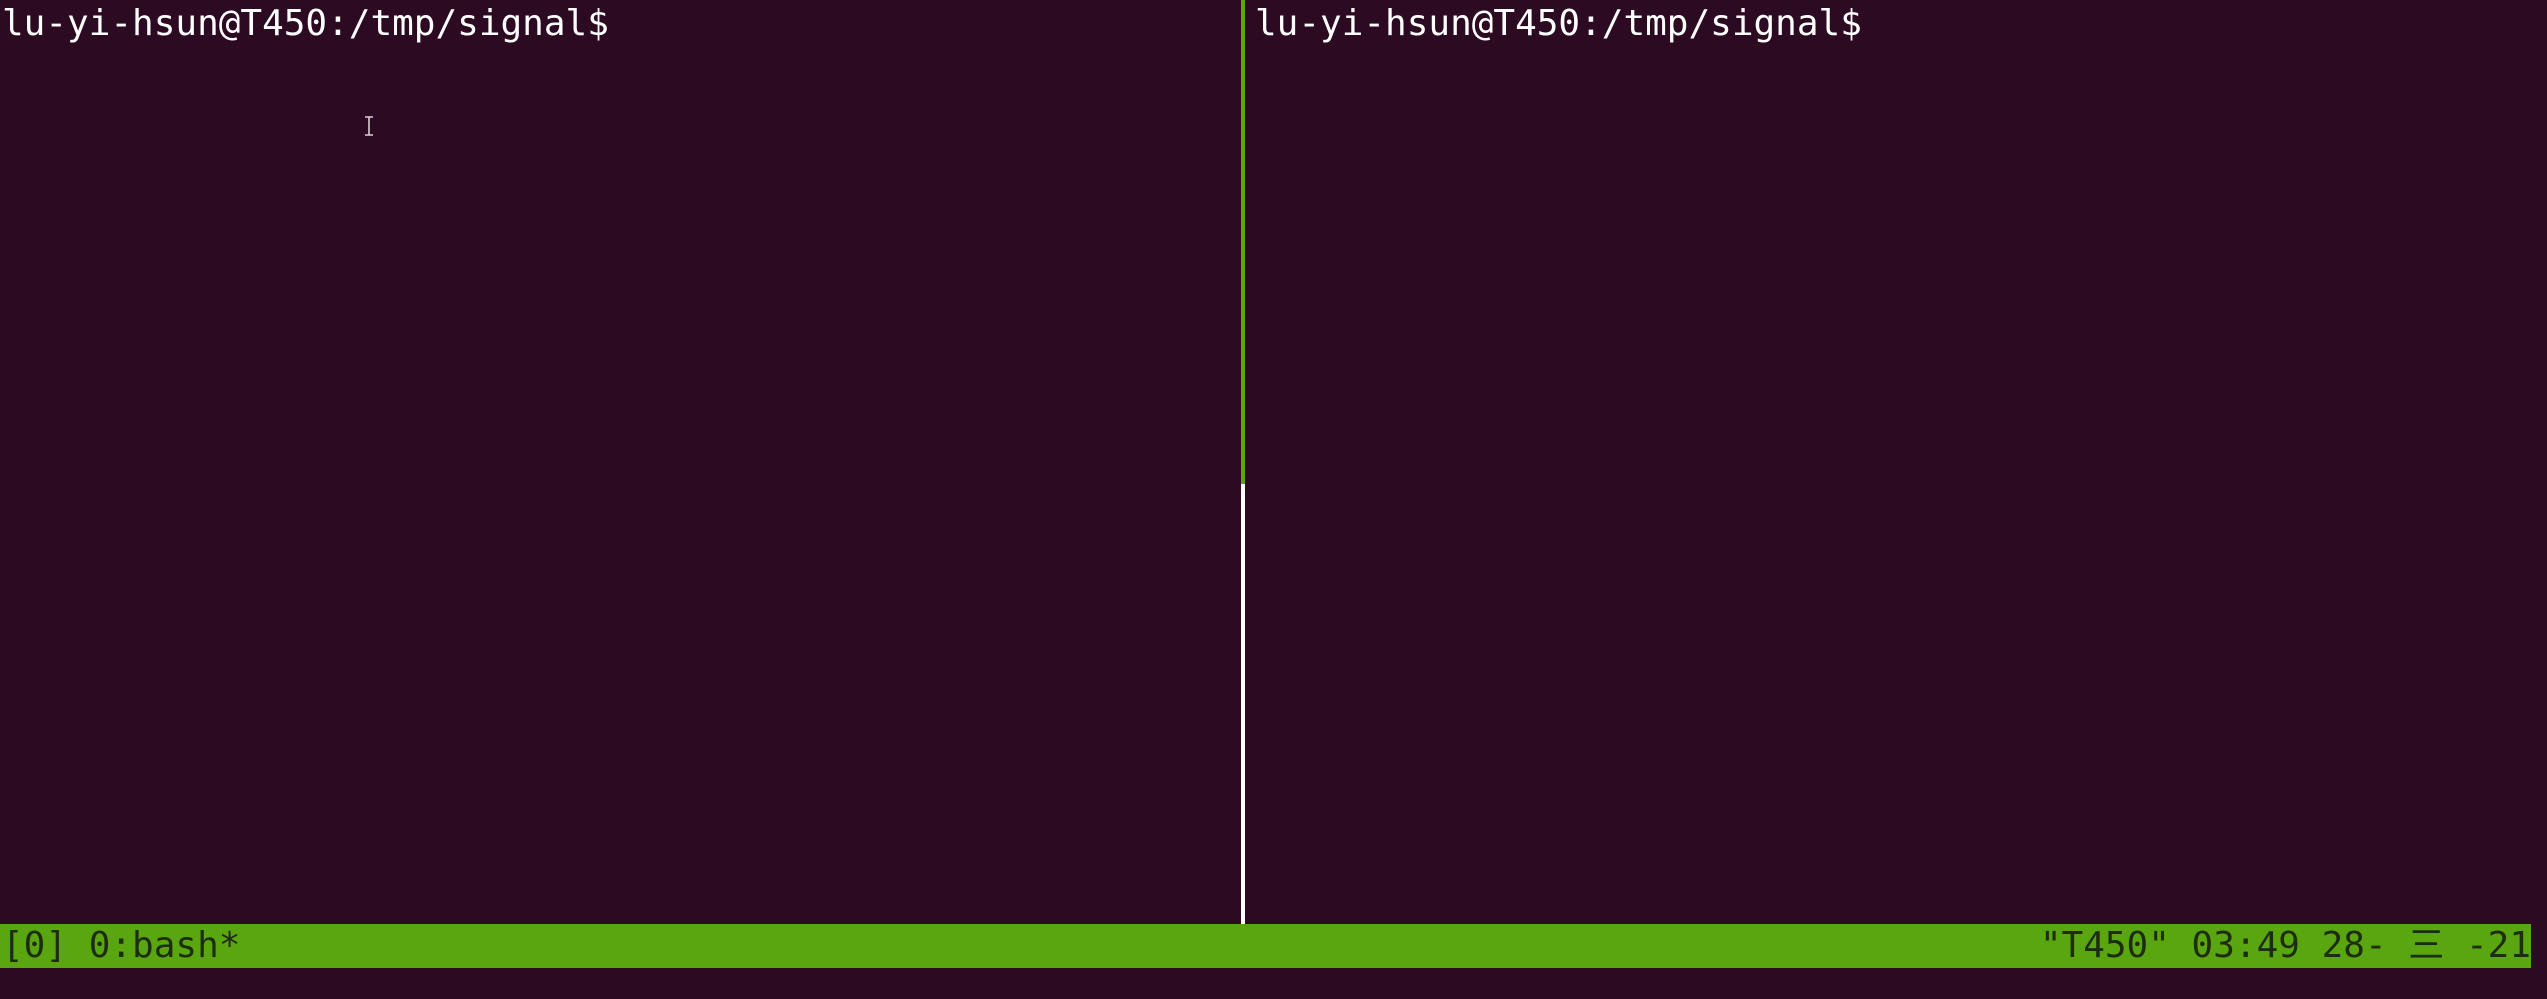 The image size is (2547, 999). Describe the element at coordinates (1265, 946) in the screenshot. I see `tmux-status-bar: [0] 0:bash* "T450" 03:49 28- 三 -21` at that location.